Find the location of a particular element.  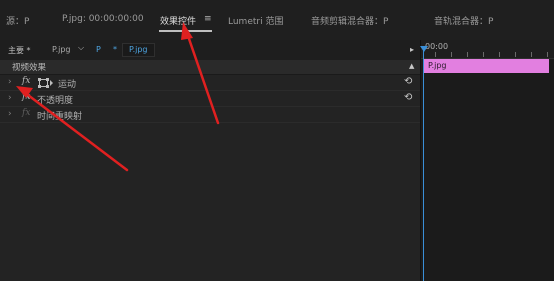

effect-row-time-remapping: › fx 时间重映射 is located at coordinates (210, 115).